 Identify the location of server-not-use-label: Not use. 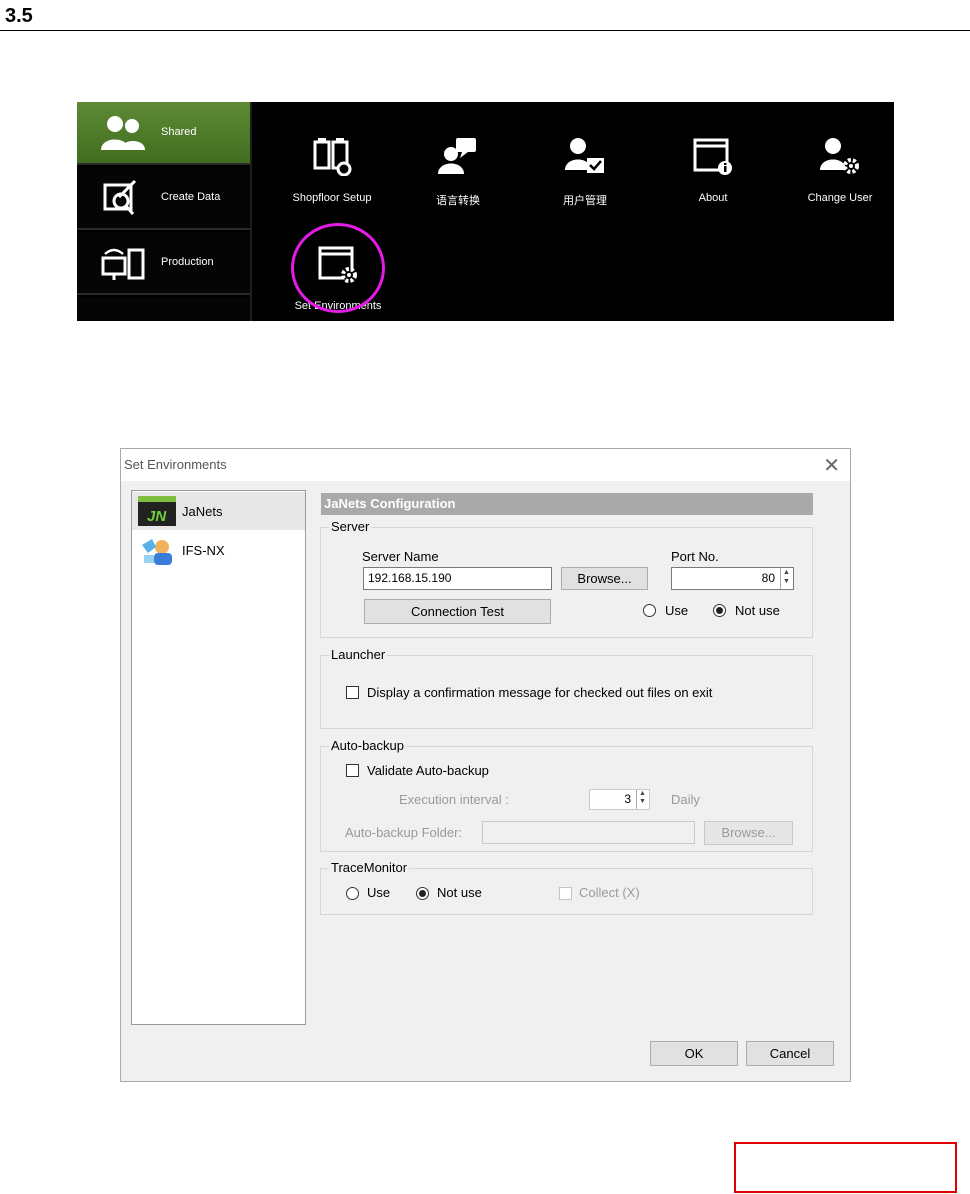
(757, 610).